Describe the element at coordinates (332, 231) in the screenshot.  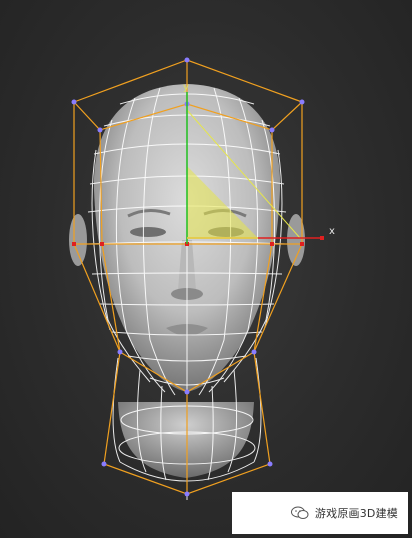
I see `x-axis-label: x` at that location.